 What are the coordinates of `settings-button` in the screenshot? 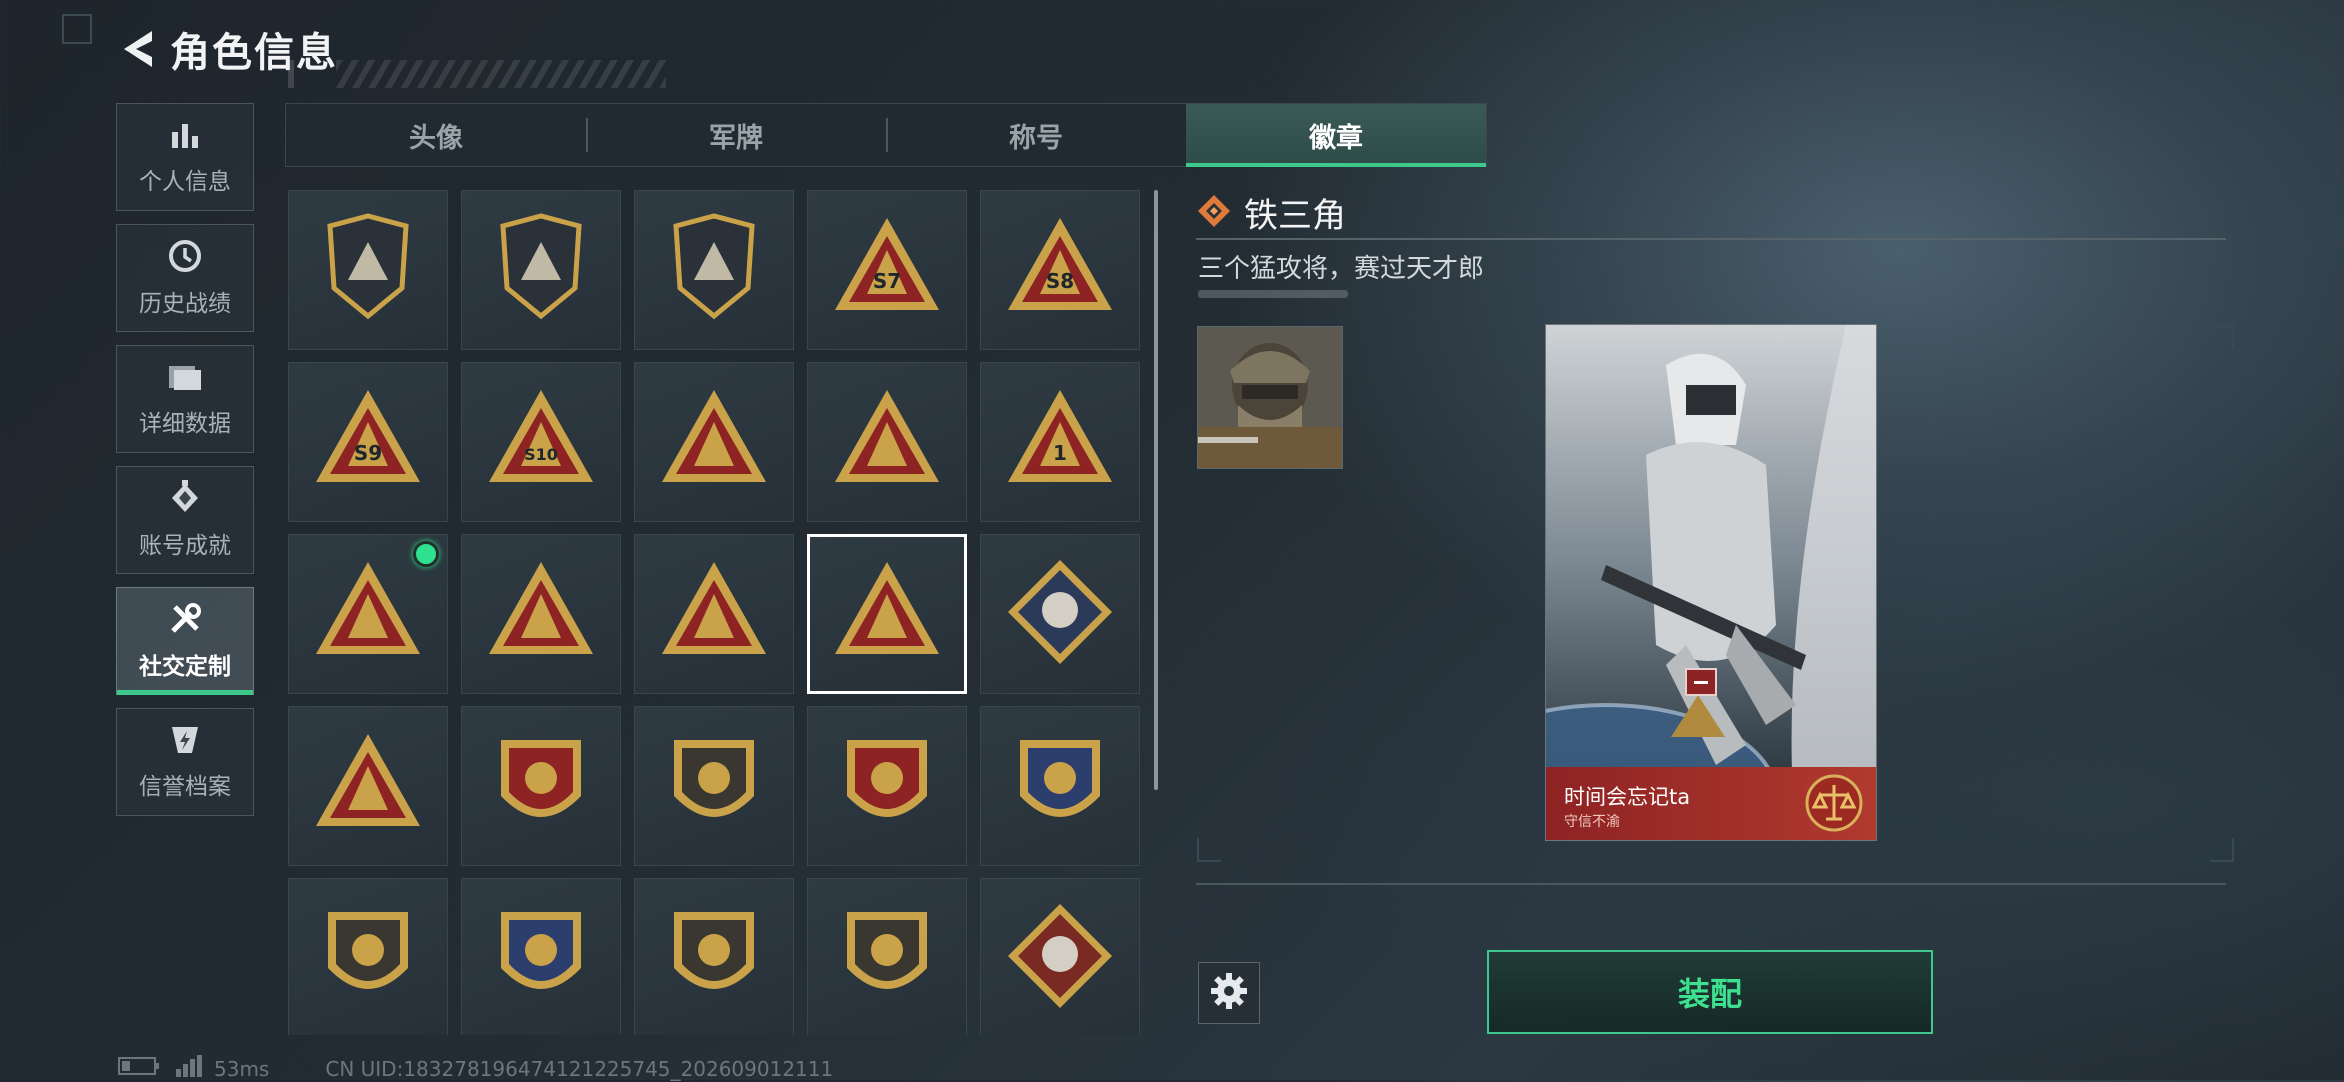 It's located at (1229, 993).